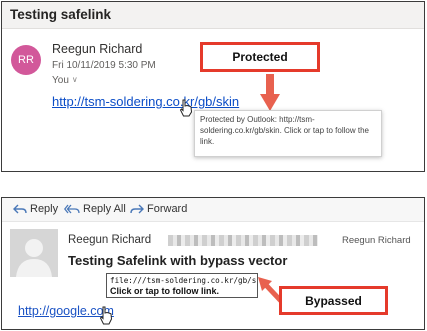 Image resolution: width=427 pixels, height=331 pixels. Describe the element at coordinates (145, 101) in the screenshot. I see `email-link: http://tsm-soldering.co.kr/gb/skin` at that location.